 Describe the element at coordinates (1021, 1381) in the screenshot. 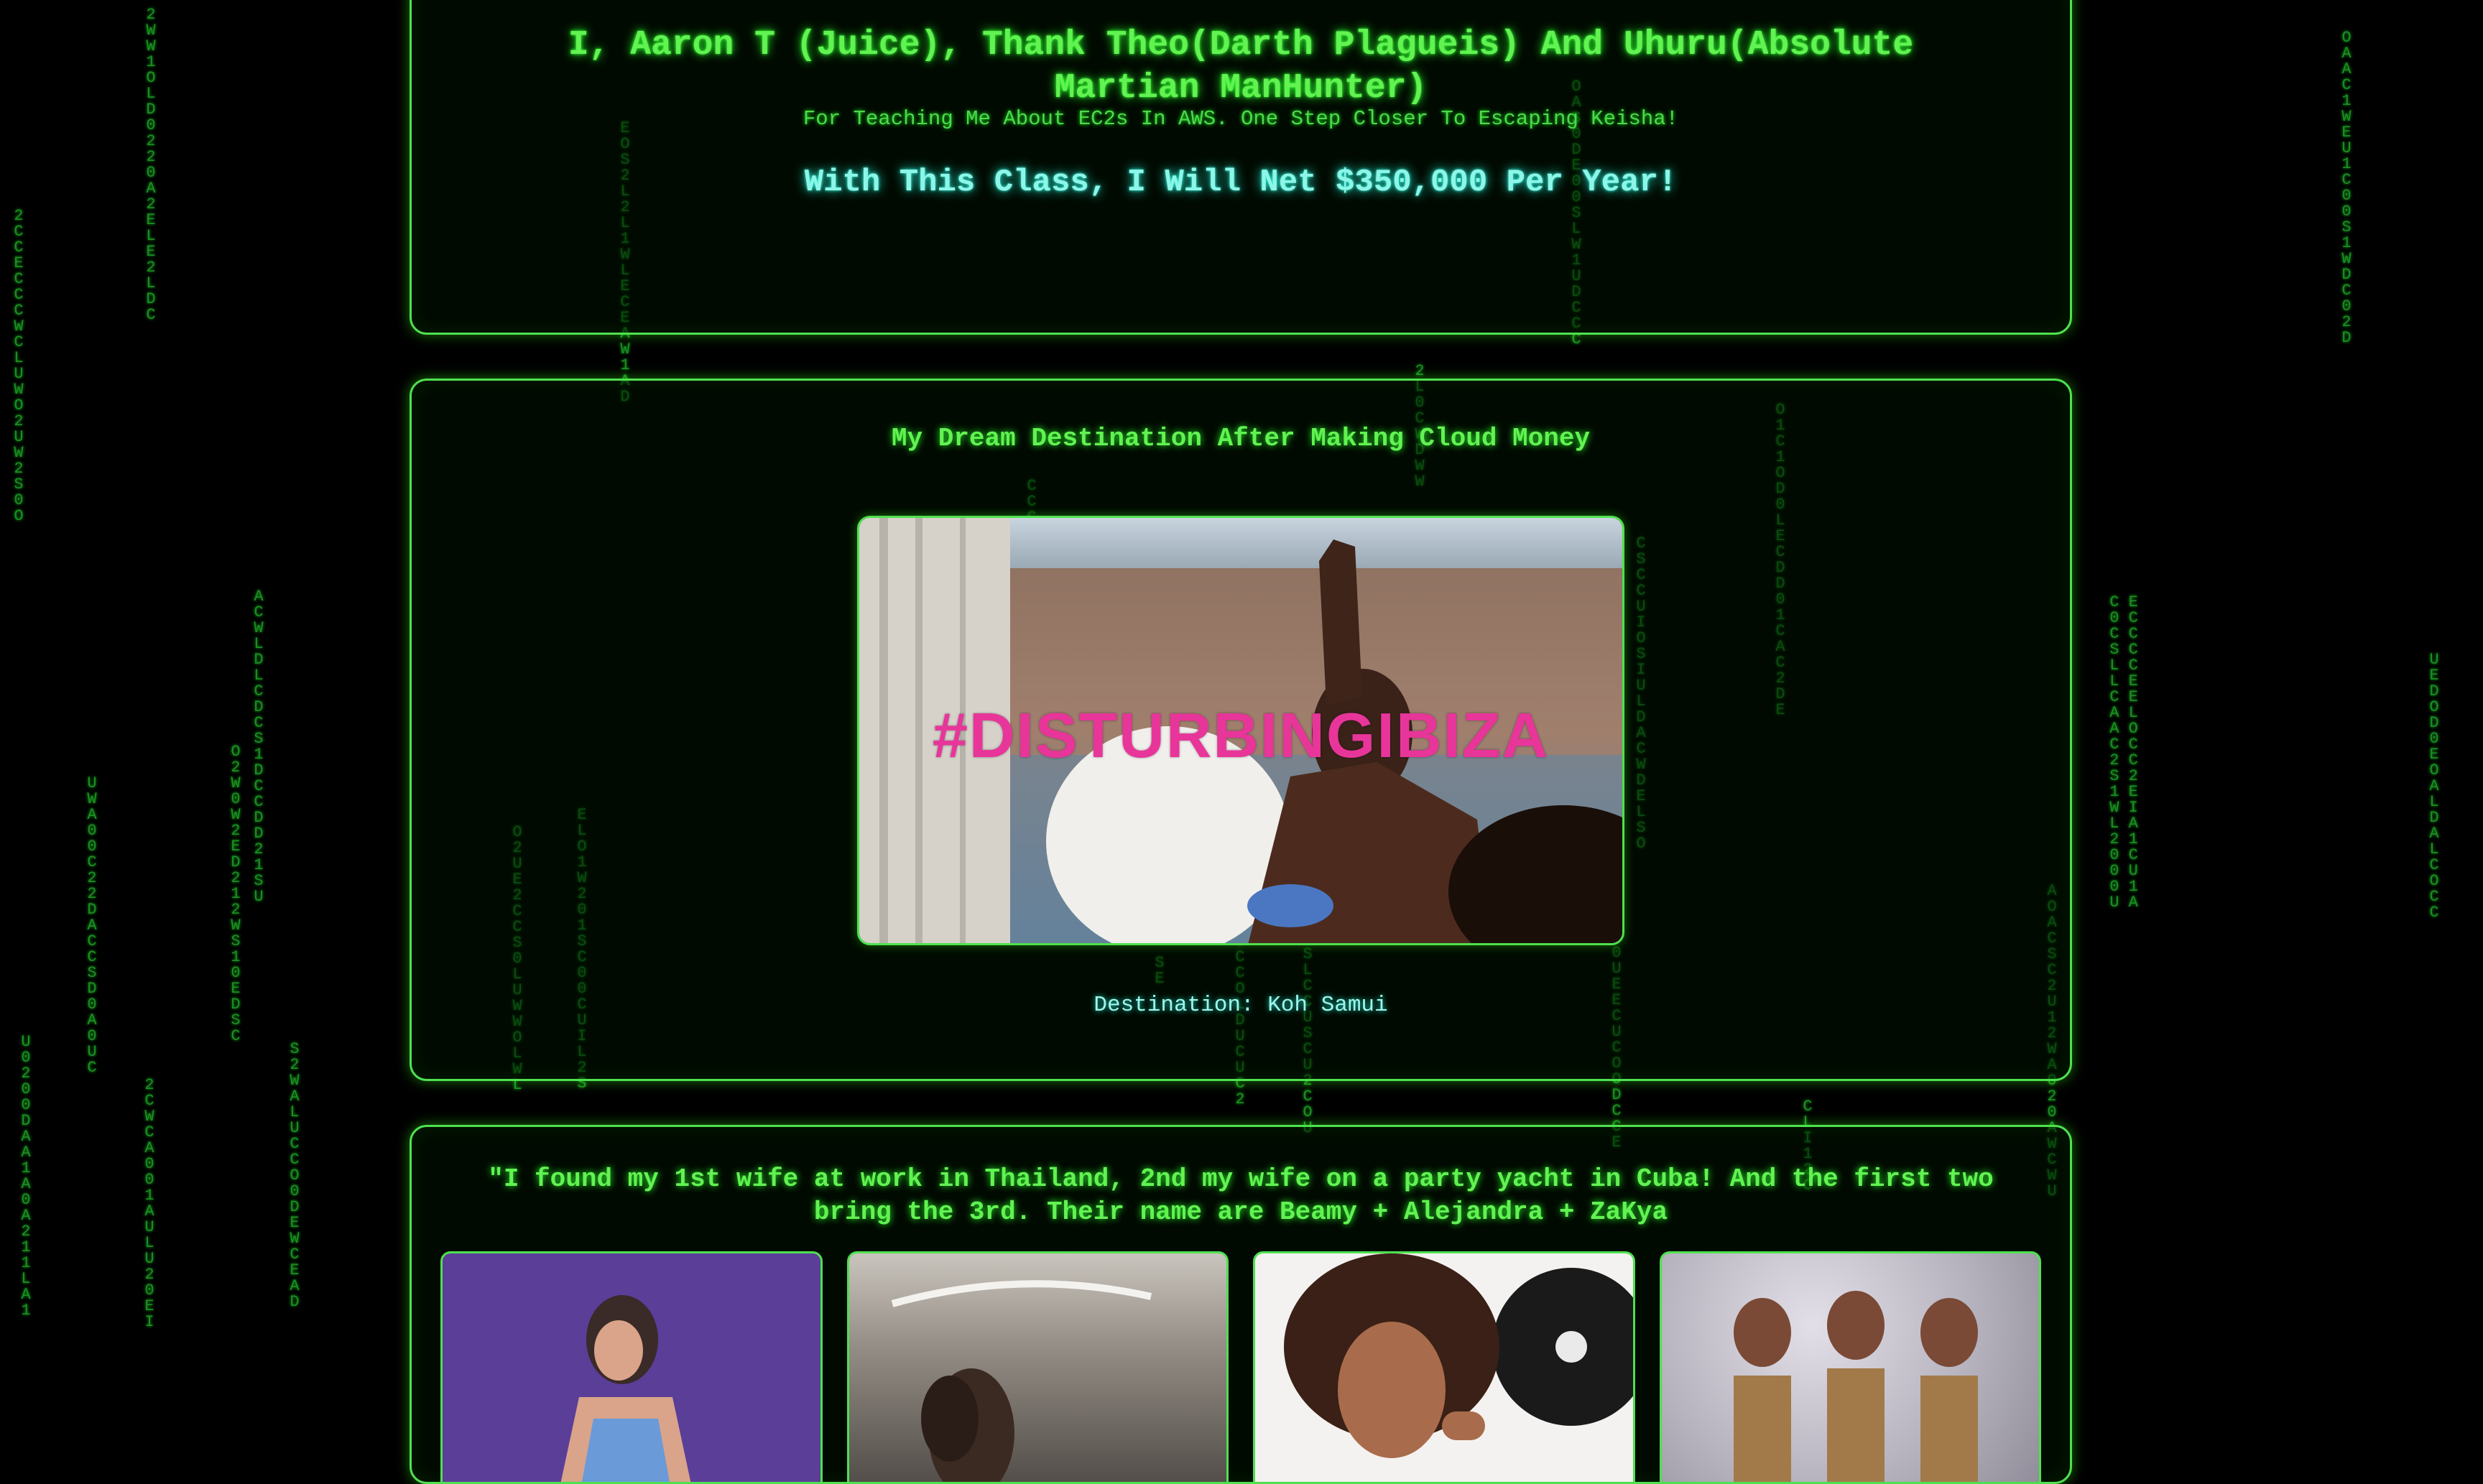

I see `yacht-illustration` at that location.